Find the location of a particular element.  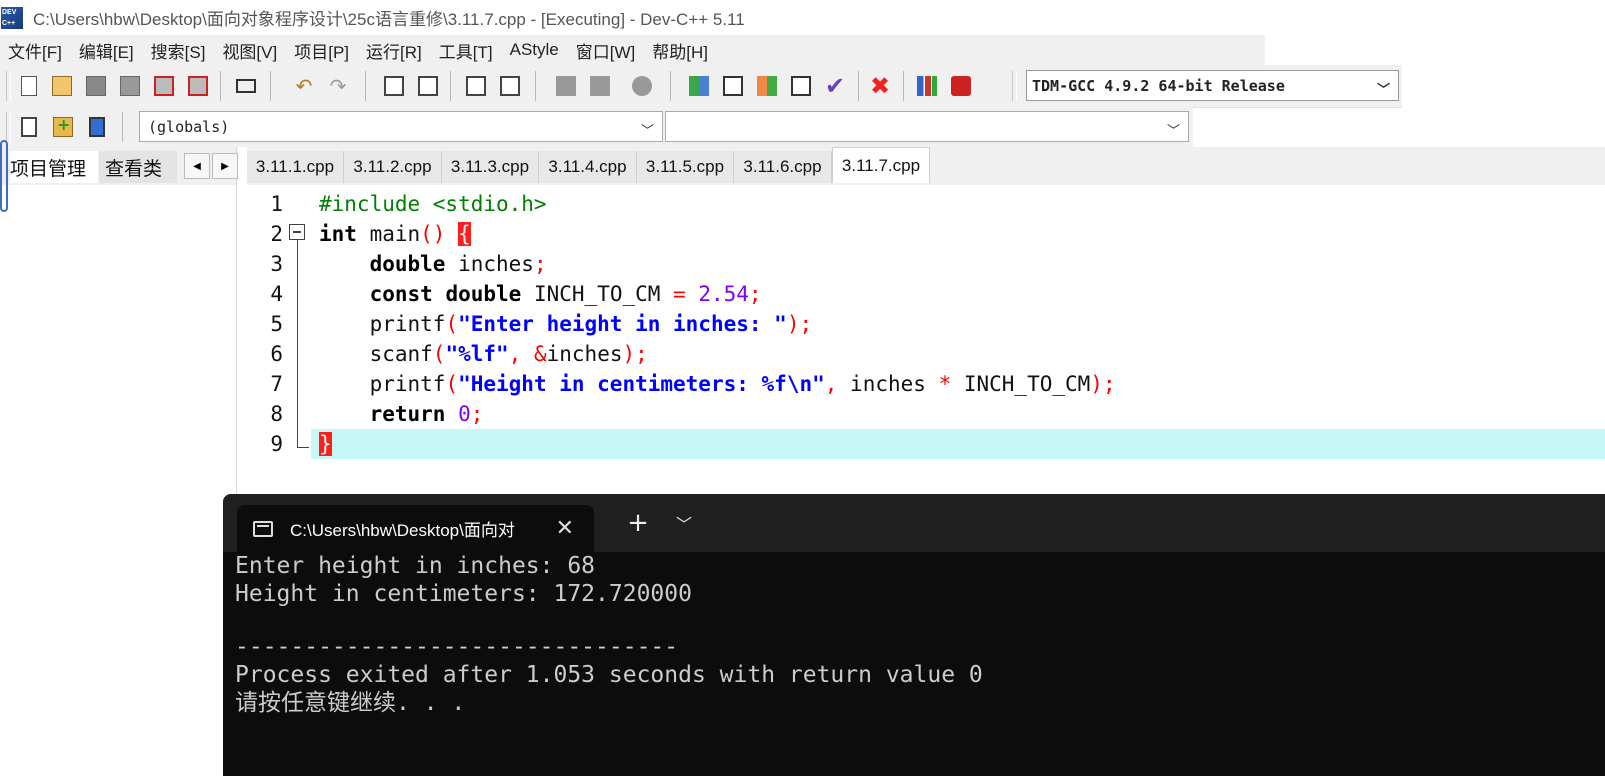

run-button is located at coordinates (733, 86).